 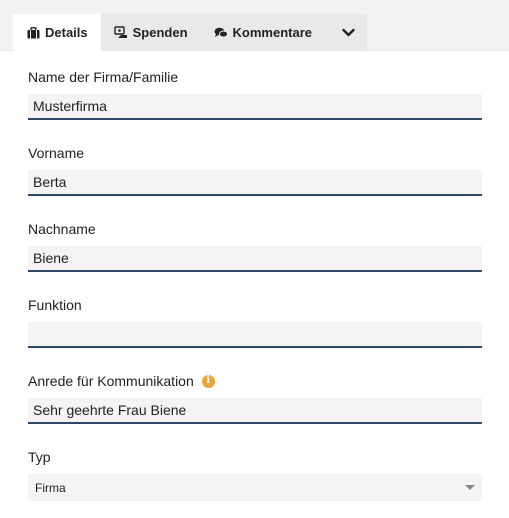 I want to click on tab-bar: Details Spenden Kommentare, so click(x=254, y=25).